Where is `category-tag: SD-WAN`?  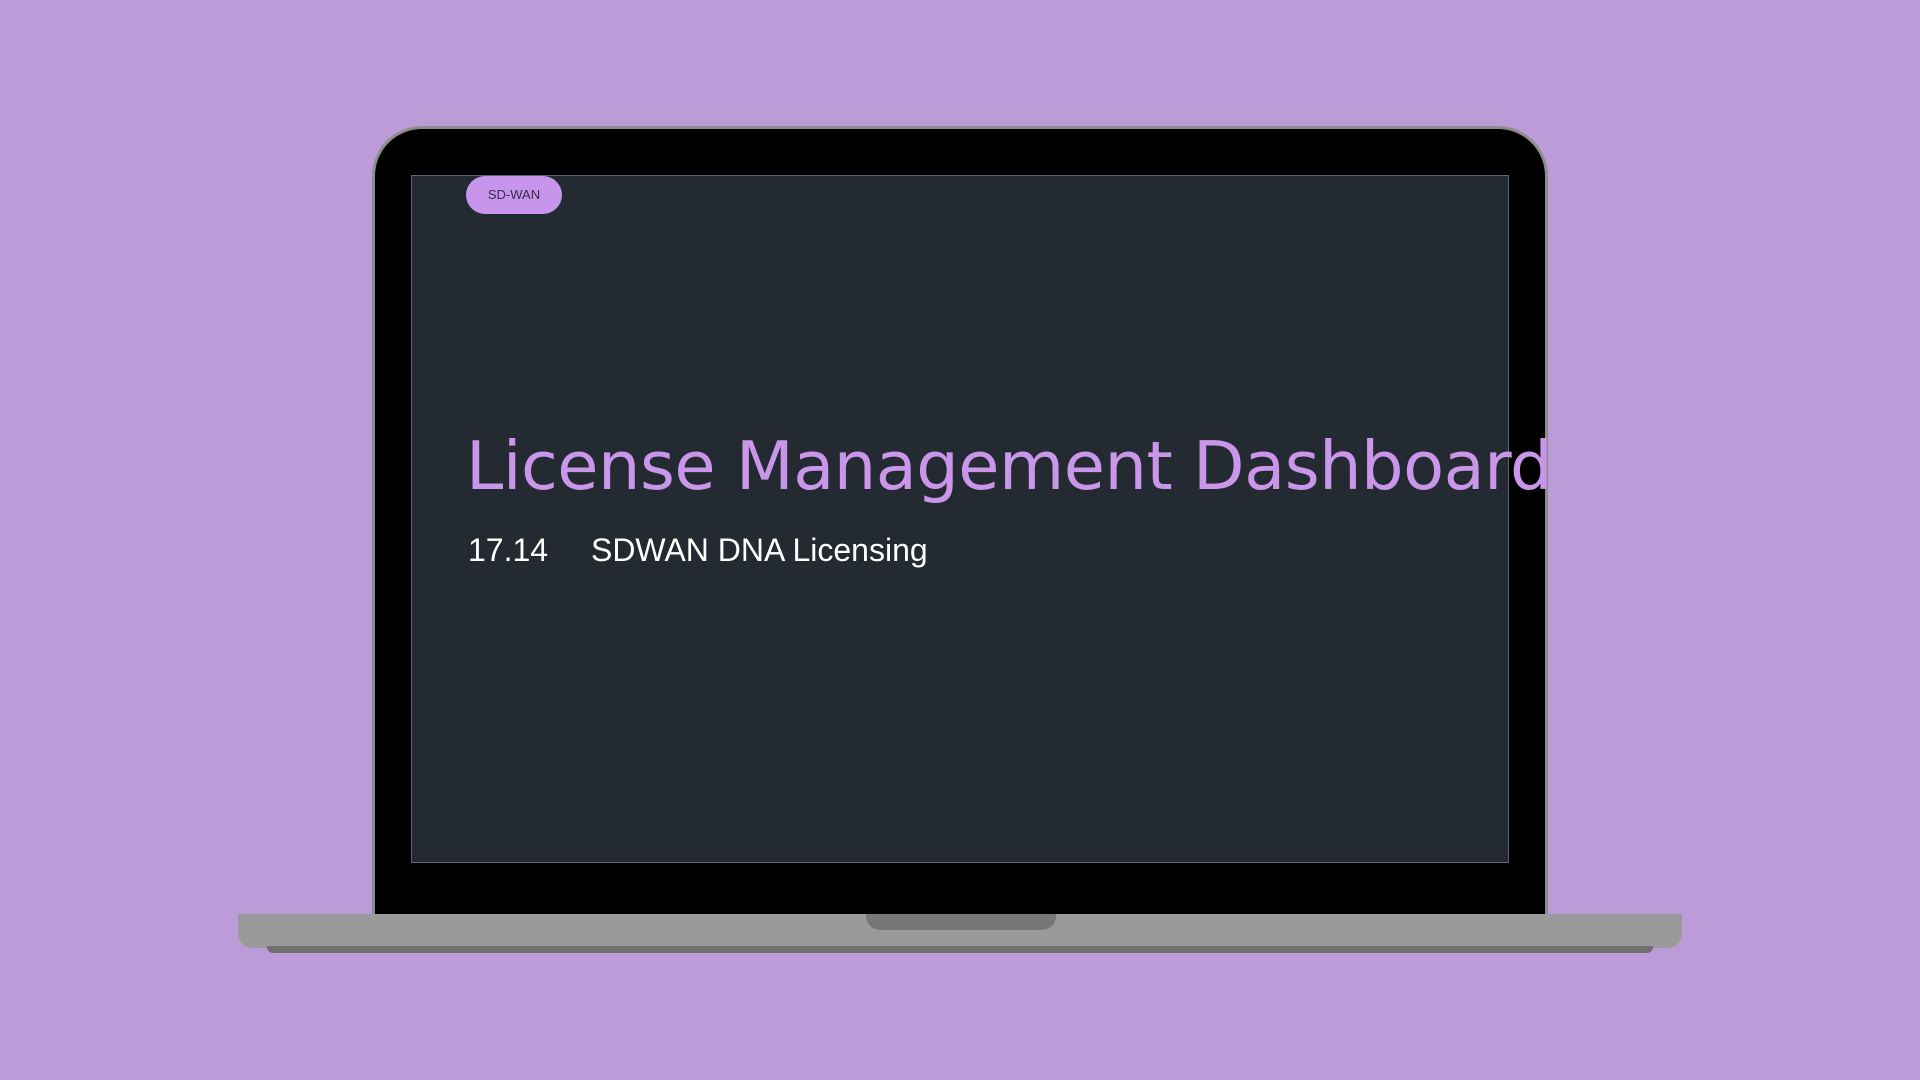 category-tag: SD-WAN is located at coordinates (514, 195).